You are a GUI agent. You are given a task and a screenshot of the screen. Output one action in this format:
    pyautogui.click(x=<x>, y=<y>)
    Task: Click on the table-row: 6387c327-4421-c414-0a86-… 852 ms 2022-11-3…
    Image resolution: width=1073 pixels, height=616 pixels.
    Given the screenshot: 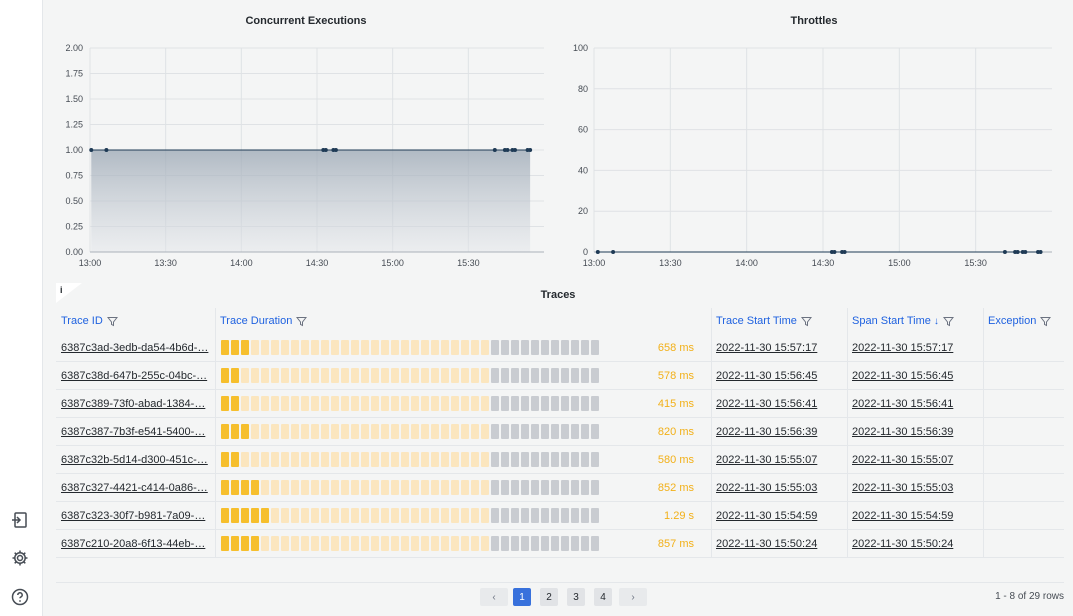 What is the action you would take?
    pyautogui.click(x=560, y=488)
    